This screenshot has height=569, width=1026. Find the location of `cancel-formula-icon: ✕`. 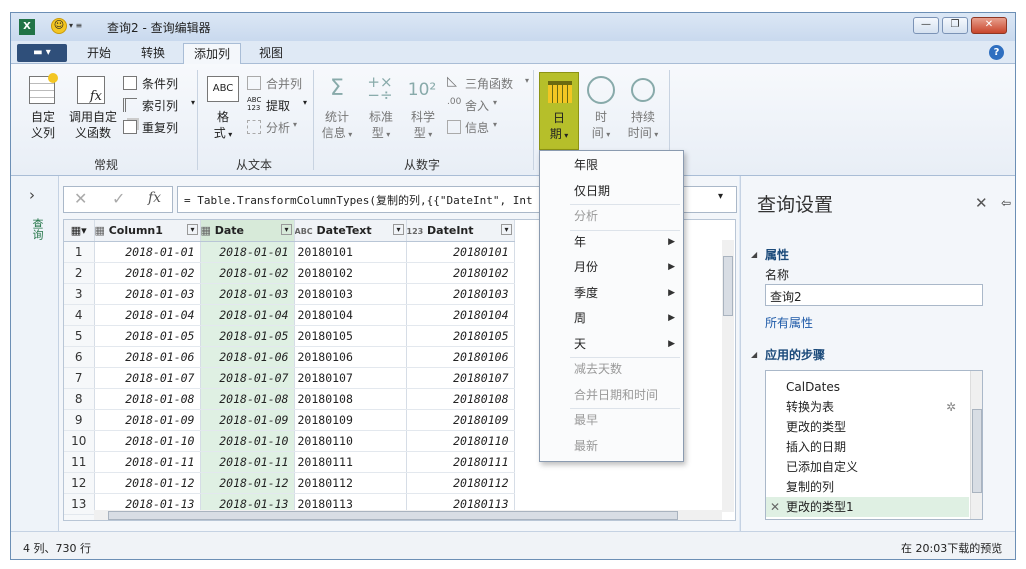

cancel-formula-icon: ✕ is located at coordinates (80, 198).